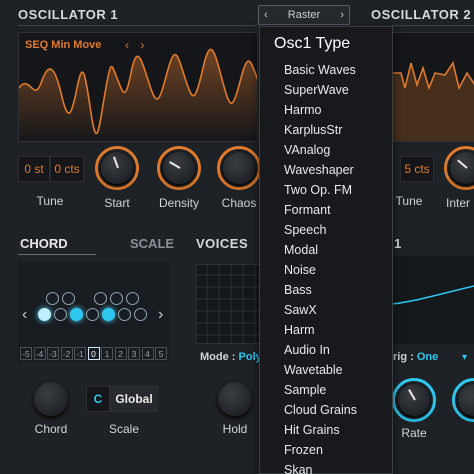 This screenshot has width=474, height=474. I want to click on chord-tab-underline, so click(57, 254).